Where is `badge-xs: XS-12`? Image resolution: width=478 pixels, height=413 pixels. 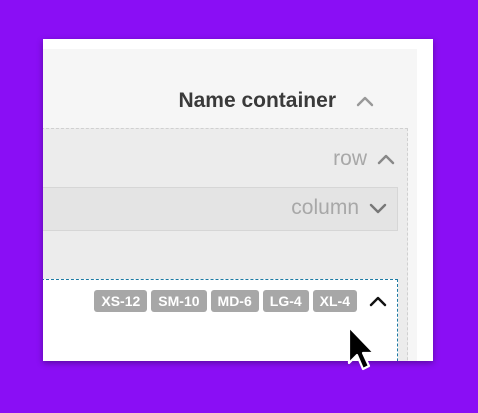
badge-xs: XS-12 is located at coordinates (121, 301).